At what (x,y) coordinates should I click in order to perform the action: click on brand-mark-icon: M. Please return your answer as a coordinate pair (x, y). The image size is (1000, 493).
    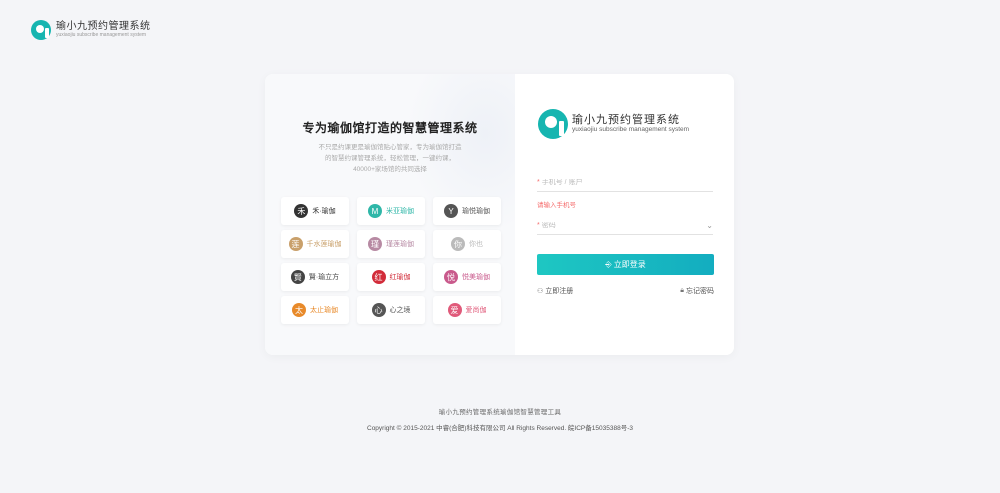
    Looking at the image, I should click on (375, 211).